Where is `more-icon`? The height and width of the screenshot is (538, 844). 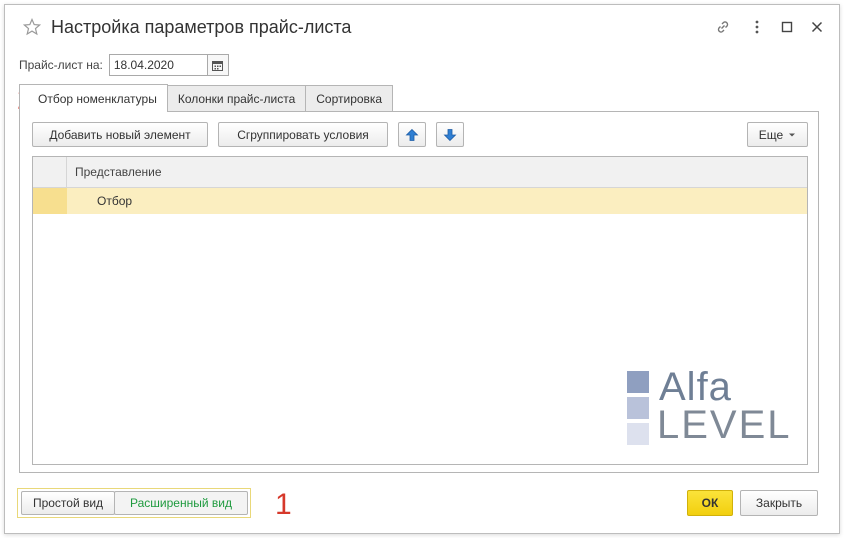
more-icon is located at coordinates (757, 27).